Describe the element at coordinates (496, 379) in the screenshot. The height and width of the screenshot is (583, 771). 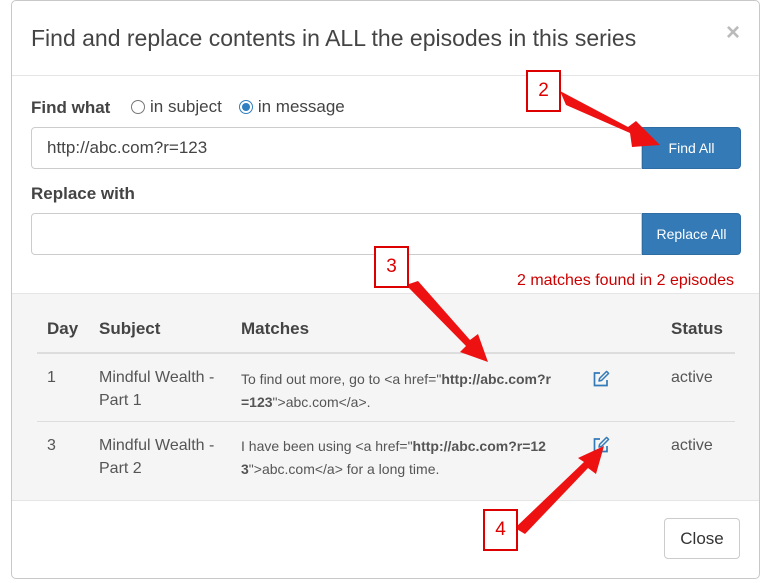
I see `match-highlight: http://abc.com?r` at that location.